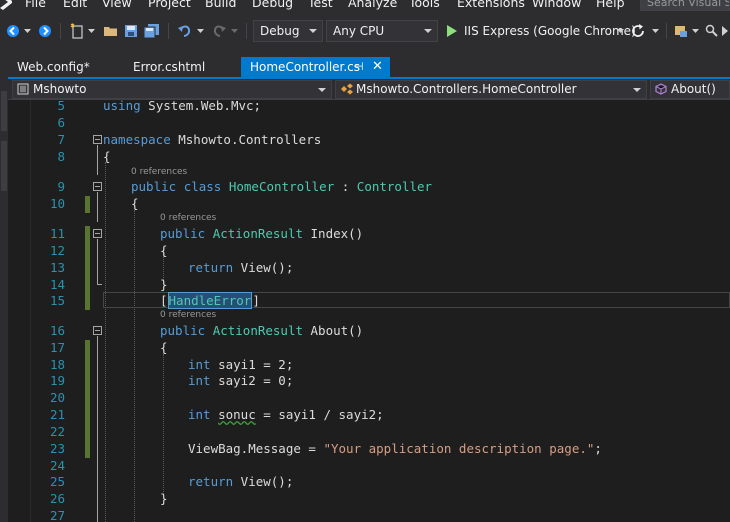 This screenshot has height=522, width=730. Describe the element at coordinates (57, 267) in the screenshot. I see `line-number: 13` at that location.